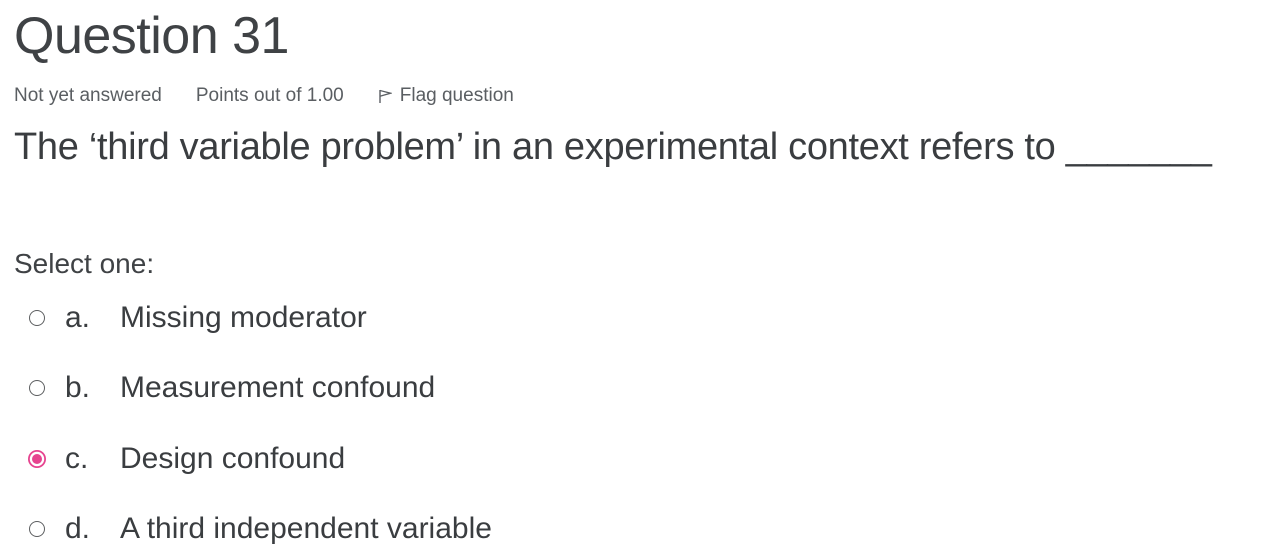 This screenshot has width=1274, height=558. What do you see at coordinates (37, 529) in the screenshot?
I see `answer-radio-d` at bounding box center [37, 529].